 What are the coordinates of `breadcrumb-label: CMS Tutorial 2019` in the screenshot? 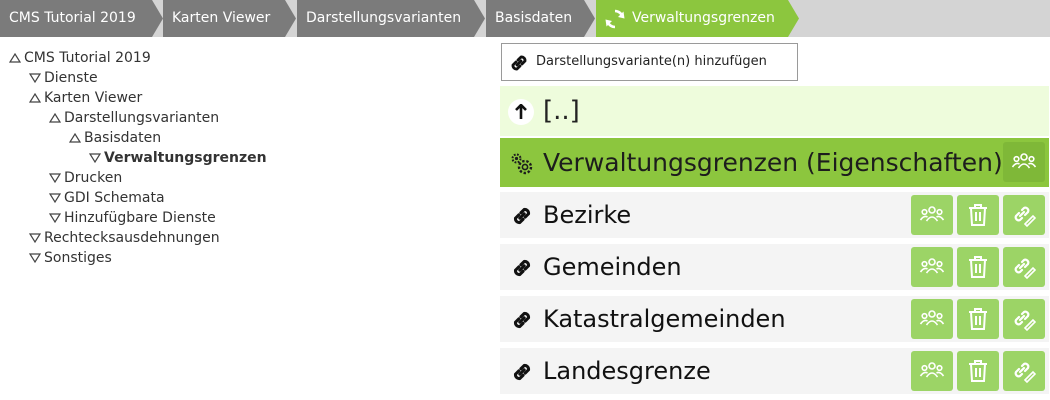 It's located at (72, 18).